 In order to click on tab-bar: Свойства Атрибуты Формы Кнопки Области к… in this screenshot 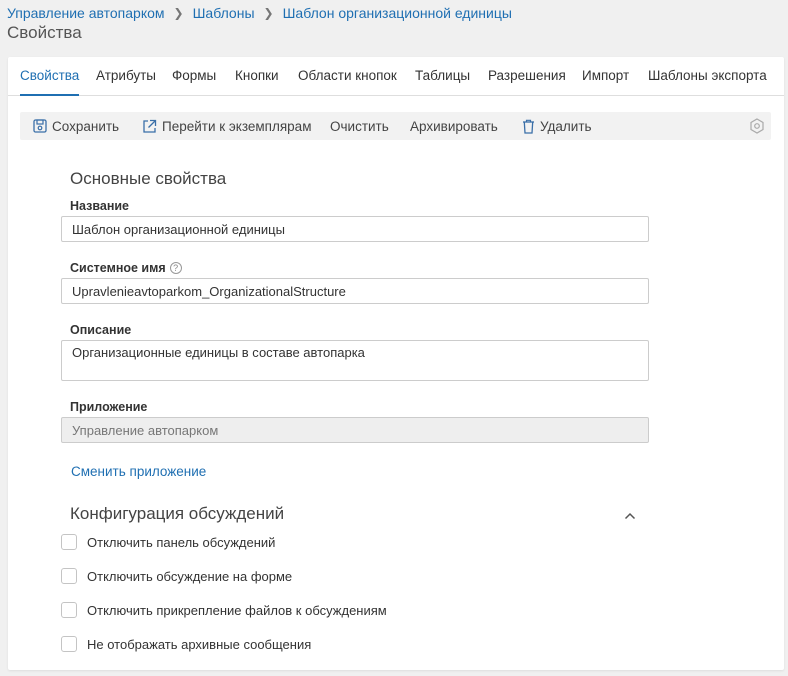, I will do `click(396, 76)`.